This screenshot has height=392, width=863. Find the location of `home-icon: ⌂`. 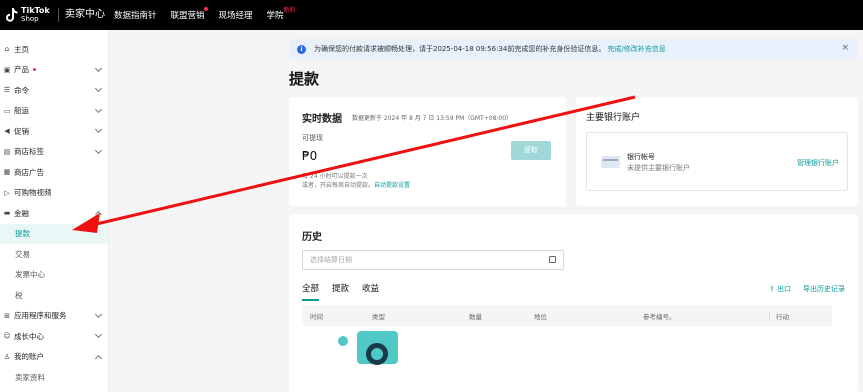

home-icon: ⌂ is located at coordinates (7, 49).